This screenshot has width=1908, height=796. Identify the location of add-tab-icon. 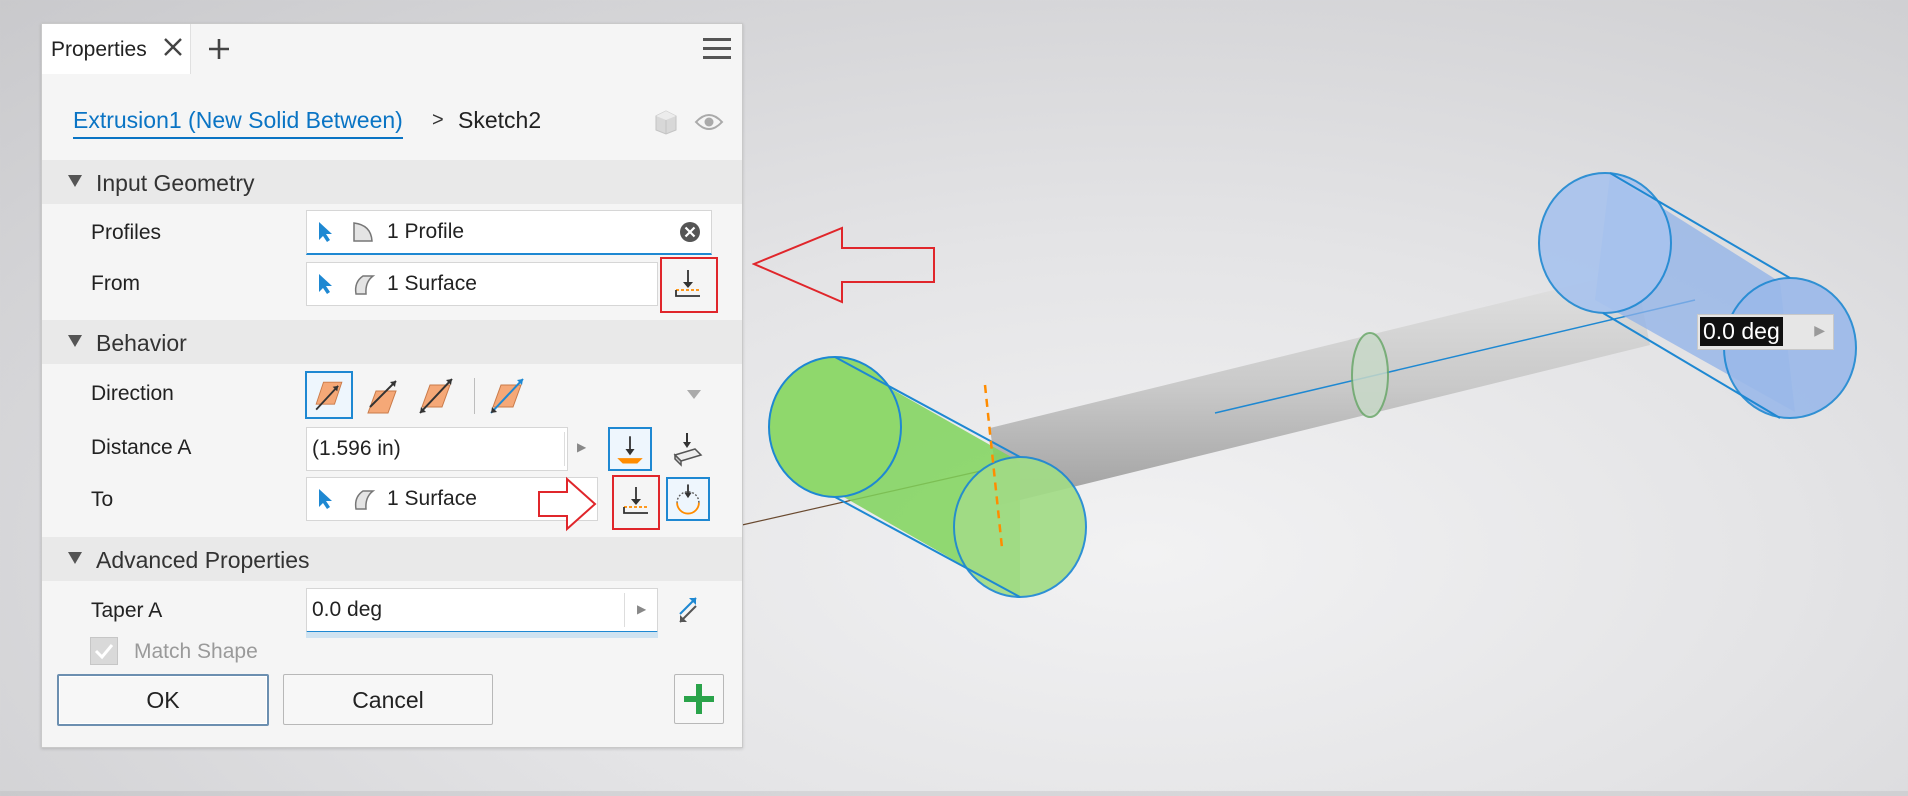
(219, 49).